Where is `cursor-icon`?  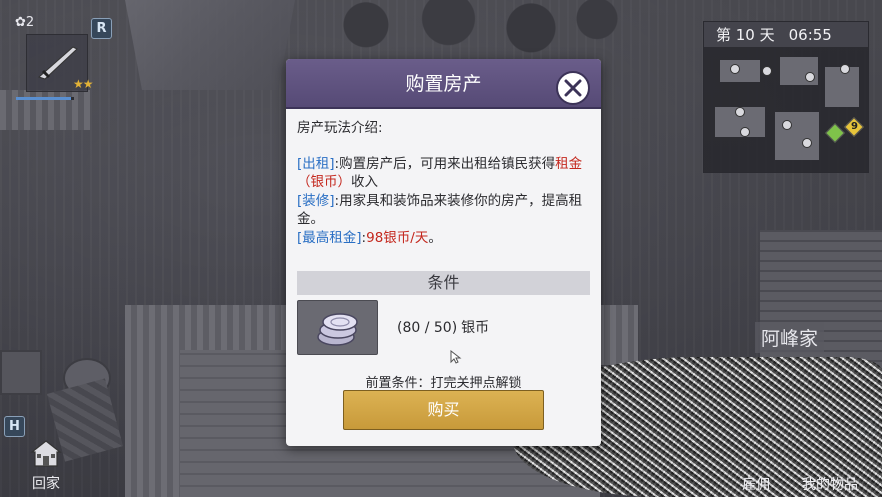 cursor-icon is located at coordinates (456, 357).